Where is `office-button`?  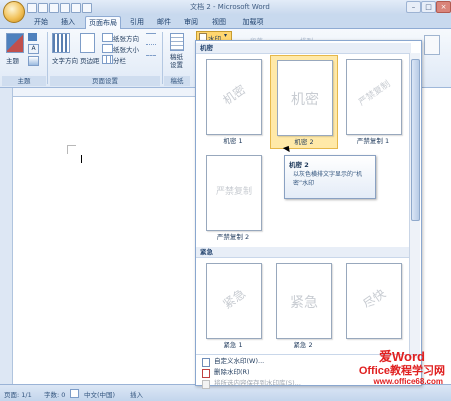
office-button is located at coordinates (14, 12).